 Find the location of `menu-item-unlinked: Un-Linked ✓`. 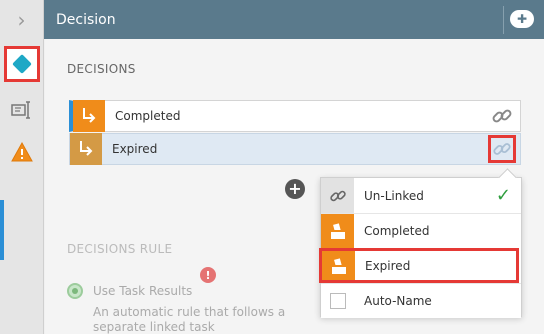

menu-item-unlinked: Un-Linked ✓ is located at coordinates (421, 195).